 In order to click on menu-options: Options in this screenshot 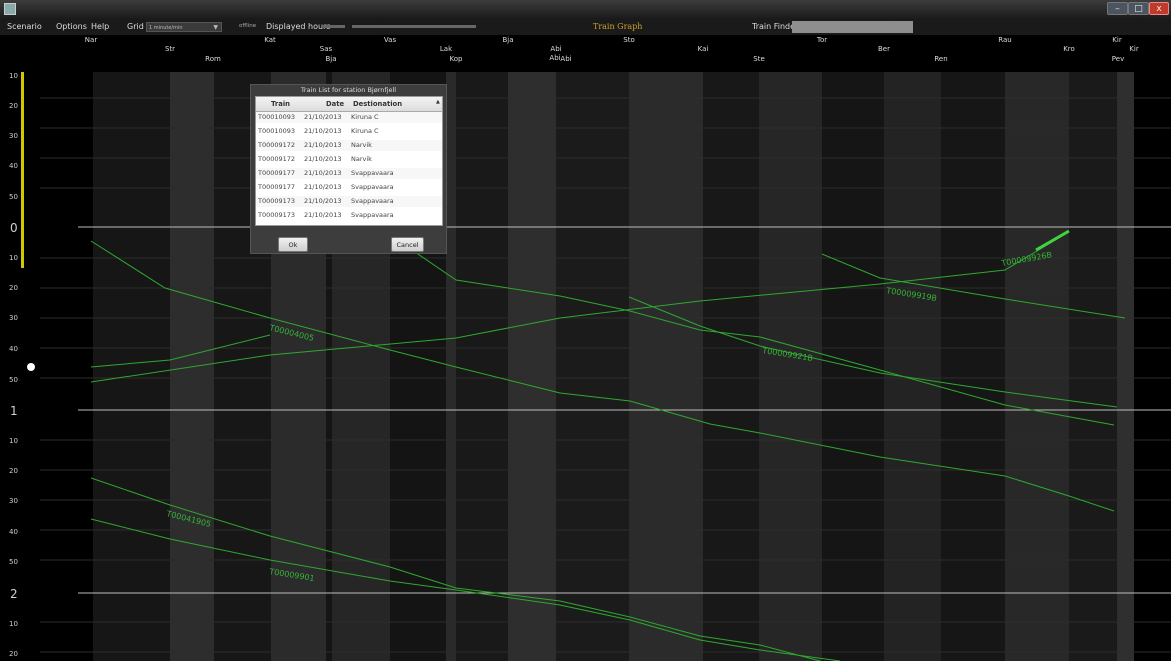, I will do `click(71, 26)`.